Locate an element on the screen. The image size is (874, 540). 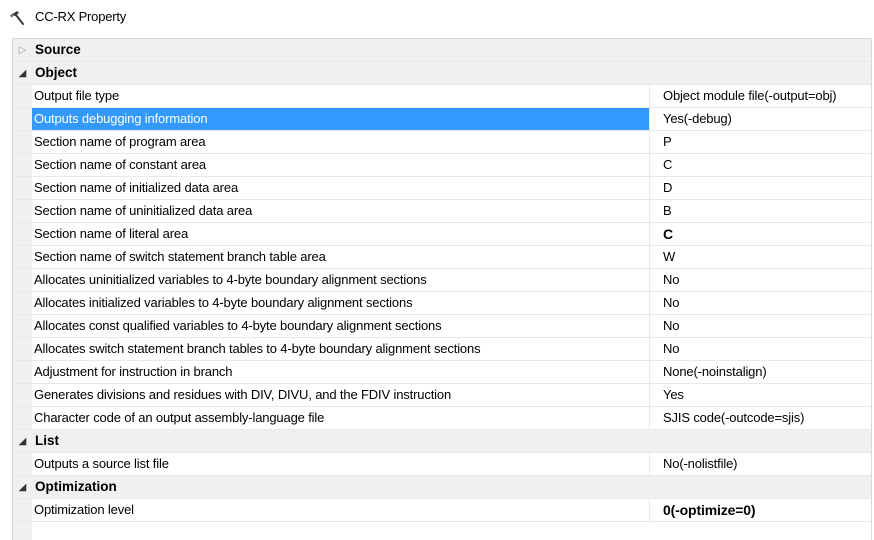
category-row-object: ◢ Object is located at coordinates (442, 73).